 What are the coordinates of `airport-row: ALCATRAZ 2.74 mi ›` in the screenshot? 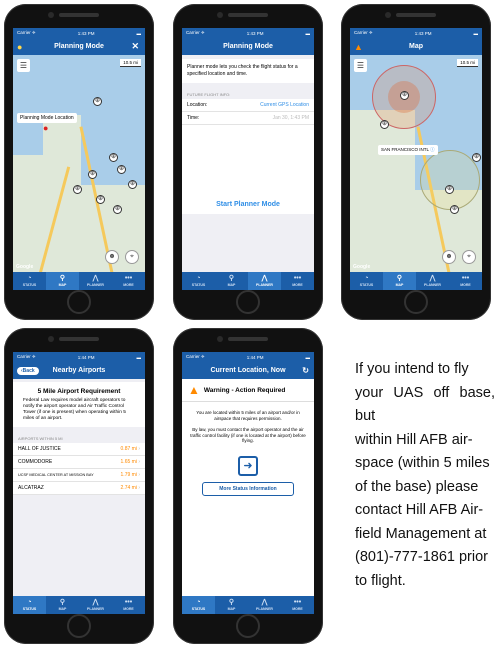 It's located at (79, 488).